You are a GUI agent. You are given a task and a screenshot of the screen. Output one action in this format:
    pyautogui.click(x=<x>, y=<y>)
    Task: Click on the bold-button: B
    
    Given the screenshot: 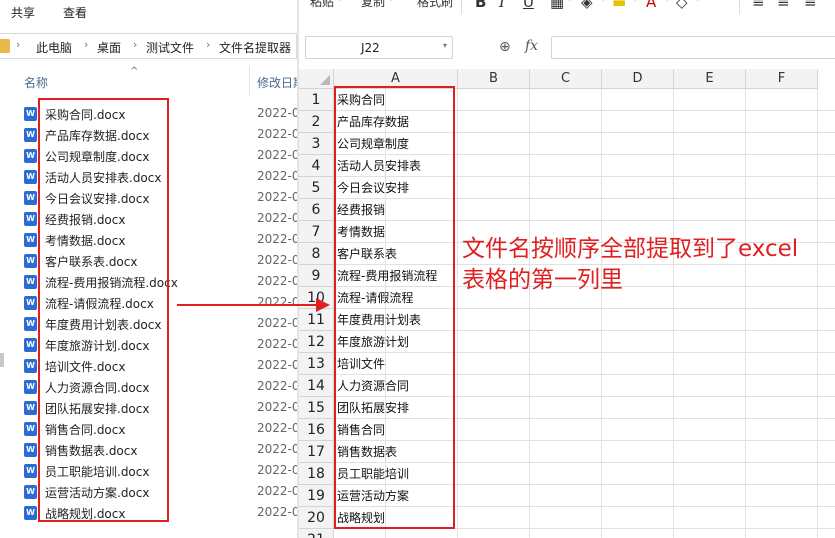 What is the action you would take?
    pyautogui.click(x=480, y=5)
    